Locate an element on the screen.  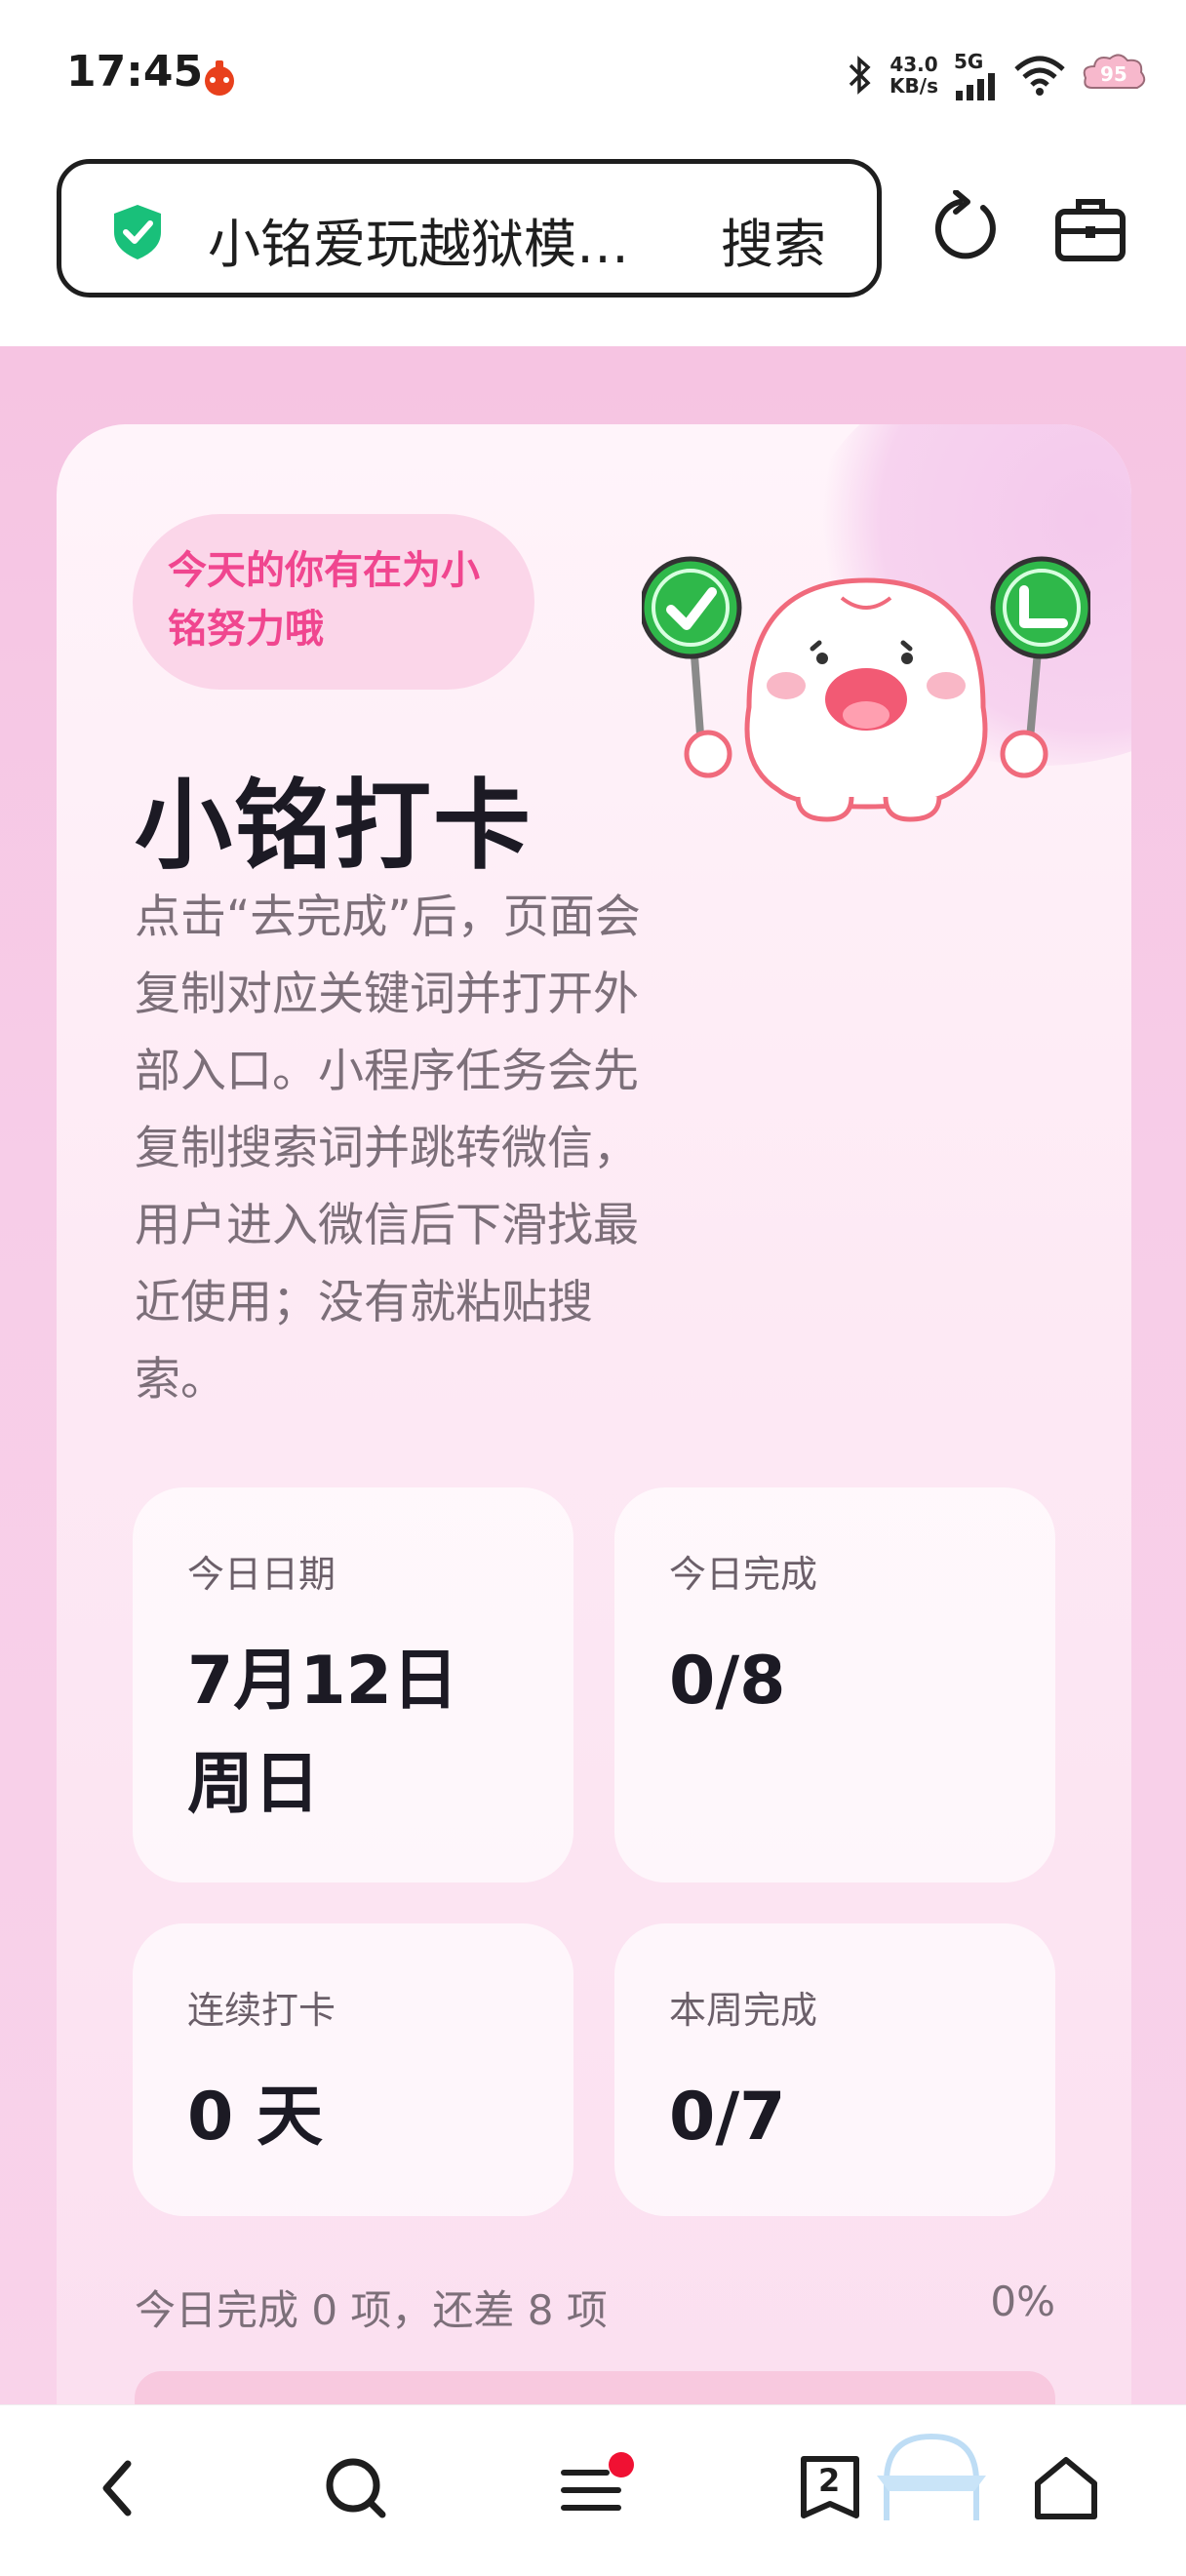
refresh-icon is located at coordinates (966, 227).